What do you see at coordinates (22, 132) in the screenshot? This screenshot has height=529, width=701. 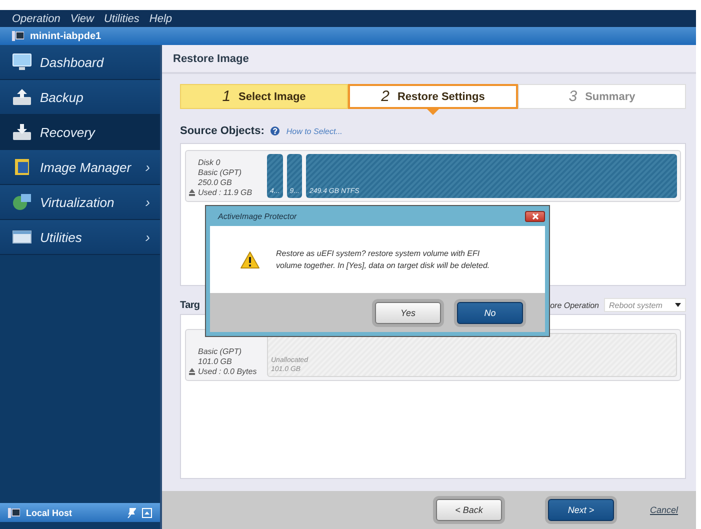 I see `drive-download-icon` at bounding box center [22, 132].